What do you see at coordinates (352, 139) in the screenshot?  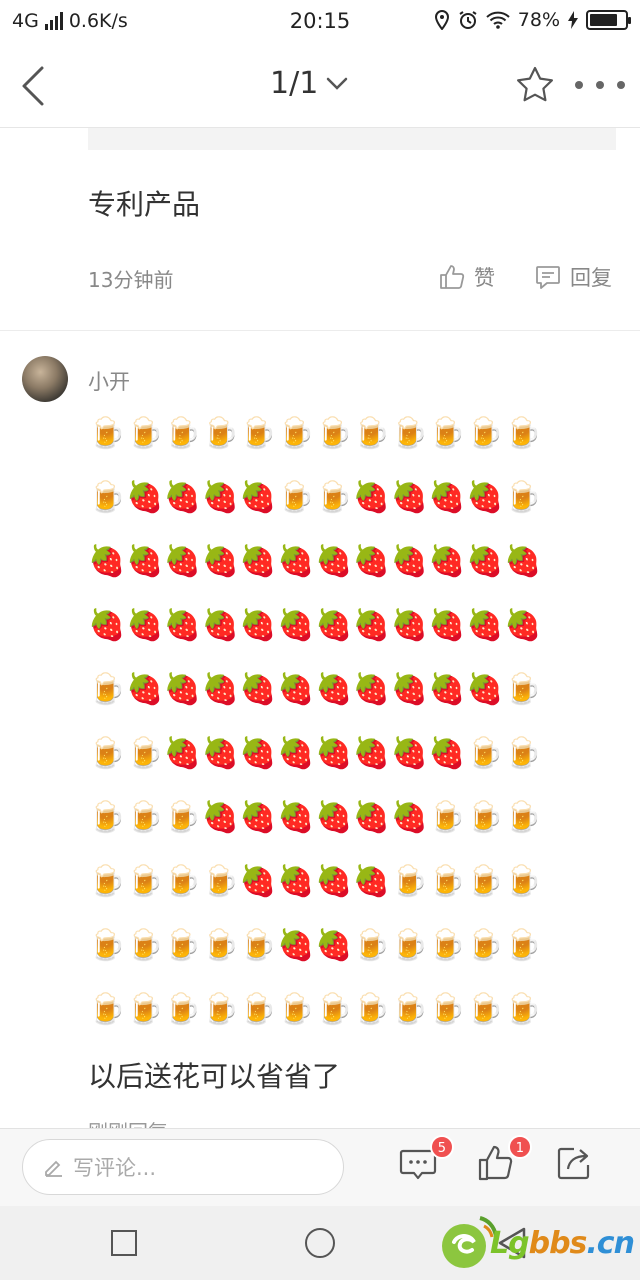 I see `quoted-content-strip` at bounding box center [352, 139].